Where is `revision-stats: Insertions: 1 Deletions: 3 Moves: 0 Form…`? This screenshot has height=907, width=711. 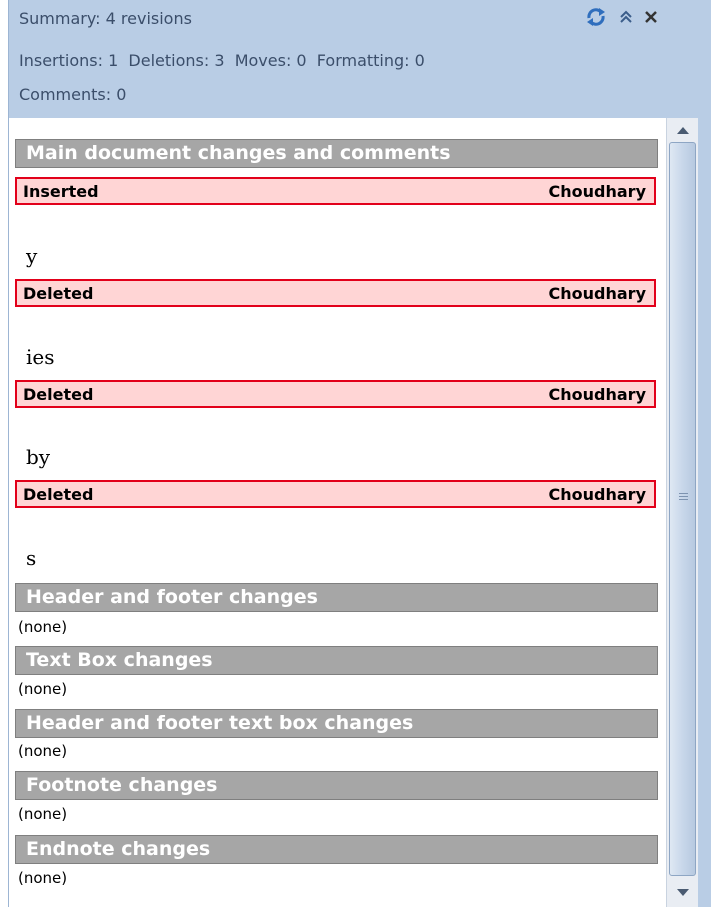 revision-stats: Insertions: 1 Deletions: 3 Moves: 0 Form… is located at coordinates (222, 60).